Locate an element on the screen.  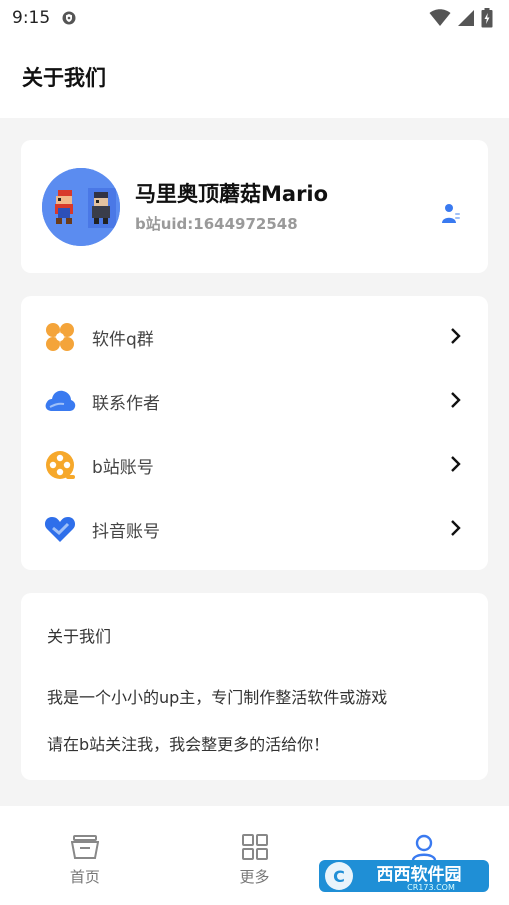
app-bar: 关于我们 is located at coordinates (254, 77).